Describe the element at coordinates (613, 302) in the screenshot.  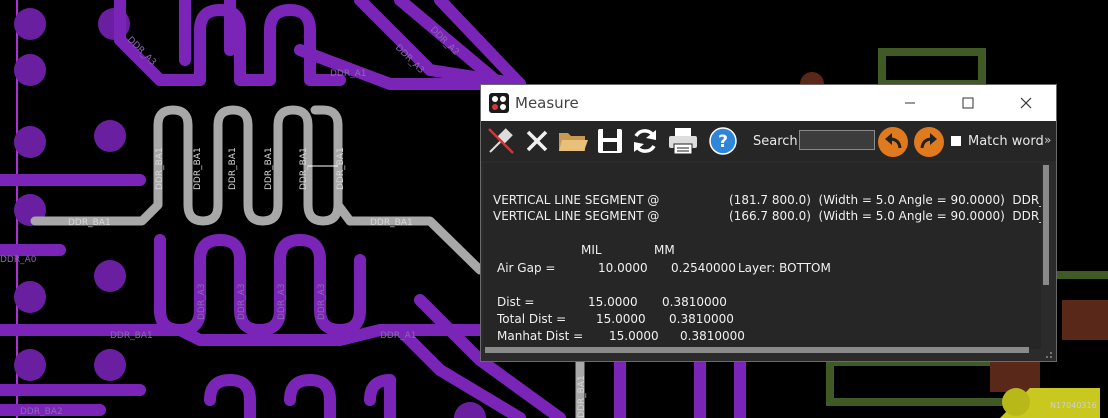
I see `dist-mil: 15.0000` at that location.